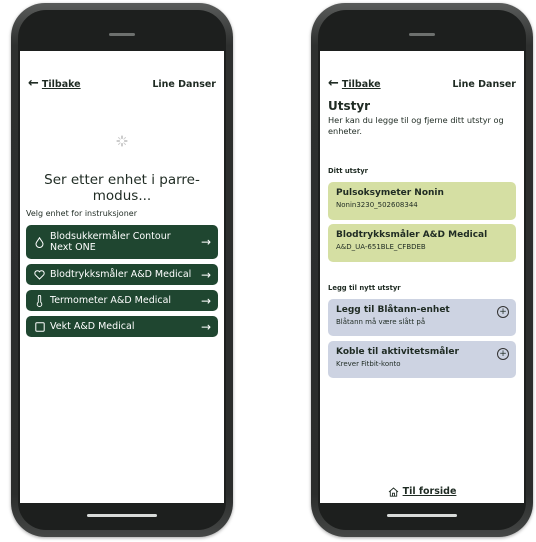 The width and height of the screenshot is (536, 542). I want to click on device-label: Termometer A&D Medical, so click(111, 300).